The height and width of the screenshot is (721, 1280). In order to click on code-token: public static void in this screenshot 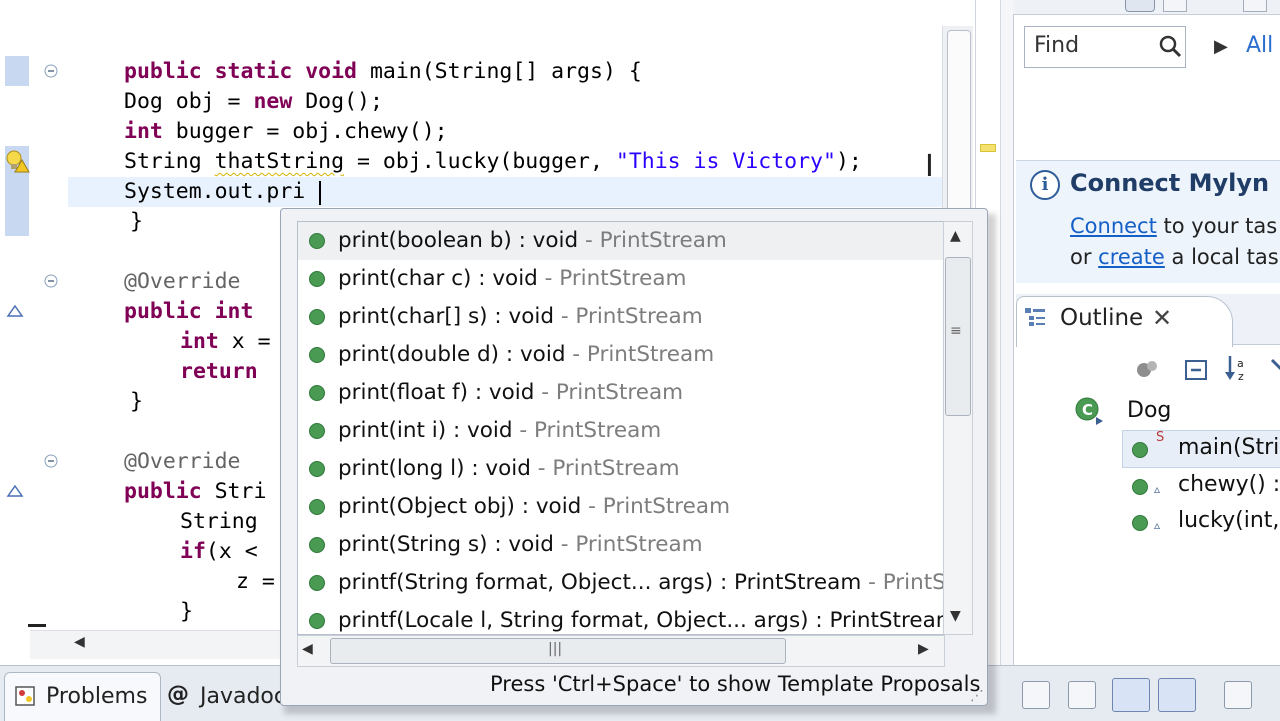, I will do `click(247, 71)`.